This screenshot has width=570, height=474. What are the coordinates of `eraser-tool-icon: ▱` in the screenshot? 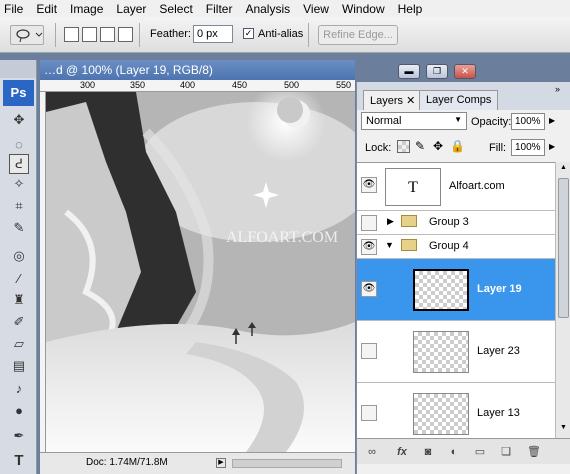 It's located at (19, 344).